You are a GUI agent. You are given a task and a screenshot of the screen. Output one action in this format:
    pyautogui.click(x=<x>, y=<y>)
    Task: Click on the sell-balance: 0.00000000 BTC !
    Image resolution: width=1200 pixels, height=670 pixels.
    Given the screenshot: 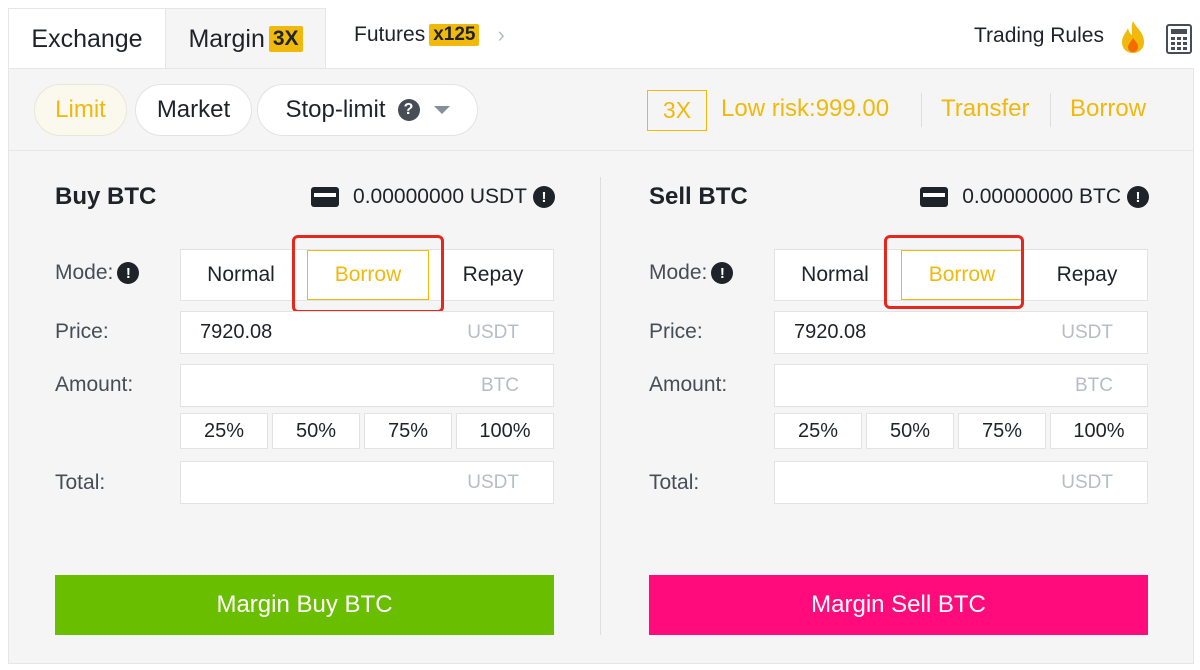 What is the action you would take?
    pyautogui.click(x=1034, y=197)
    